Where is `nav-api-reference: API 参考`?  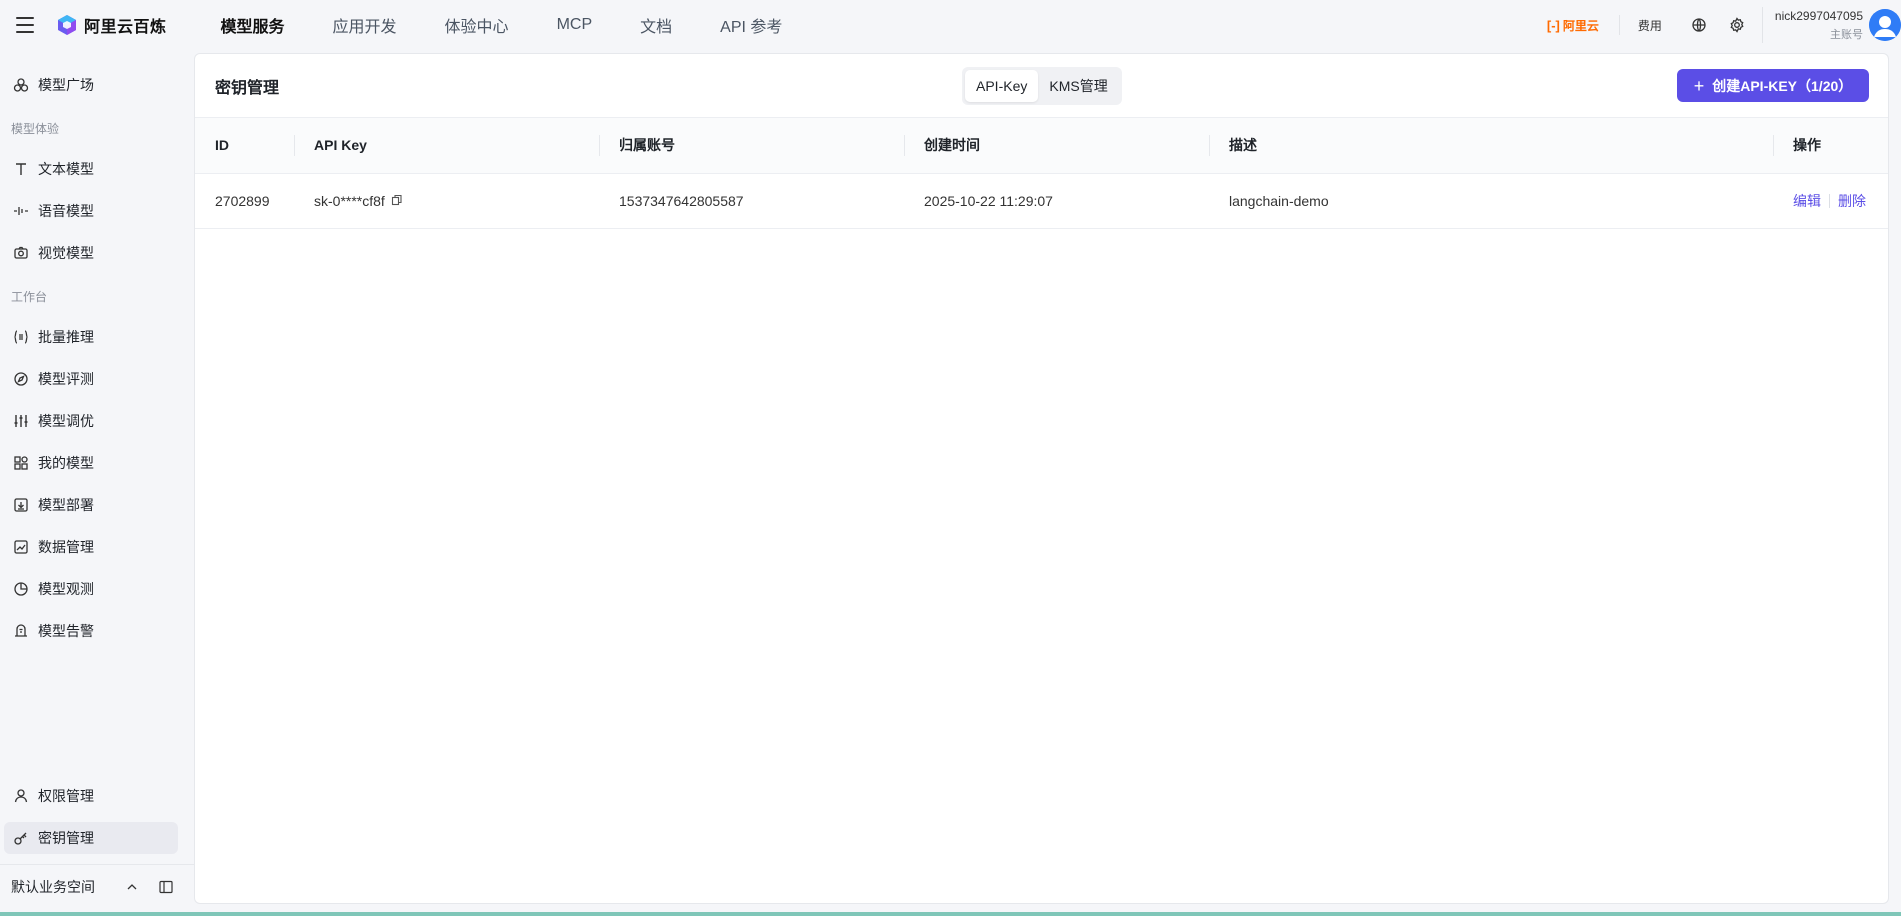
nav-api-reference: API 参考 is located at coordinates (751, 25).